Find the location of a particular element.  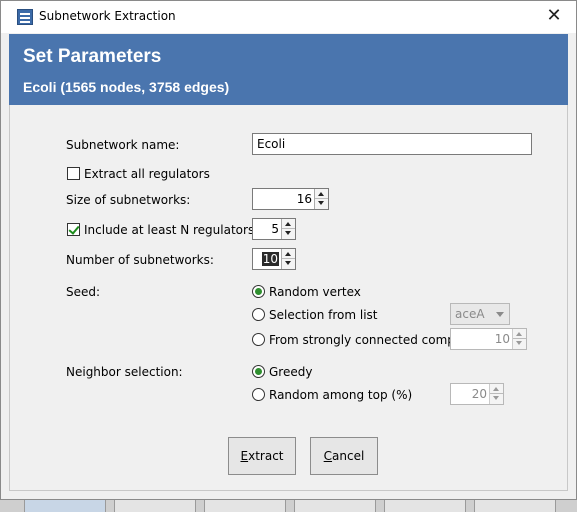

include-n-value: 5 is located at coordinates (275, 229).